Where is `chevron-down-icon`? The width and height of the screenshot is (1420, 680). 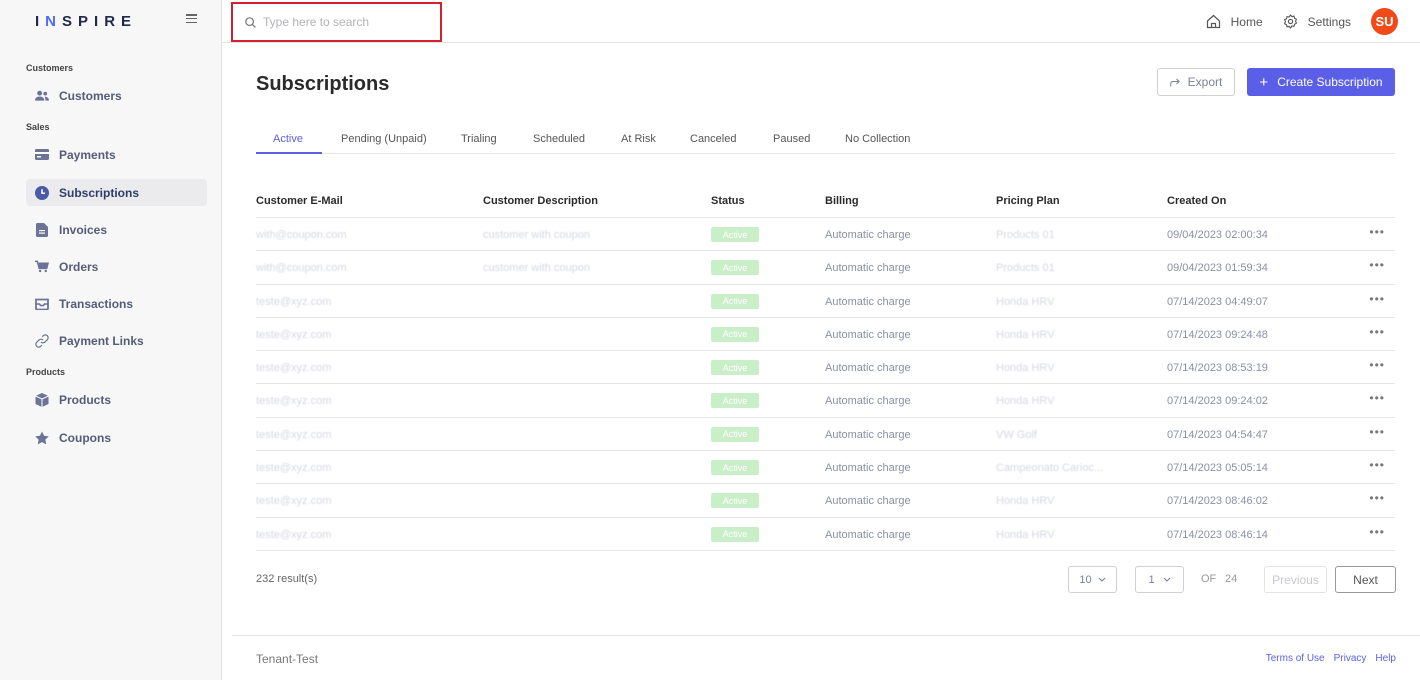 chevron-down-icon is located at coordinates (1167, 579).